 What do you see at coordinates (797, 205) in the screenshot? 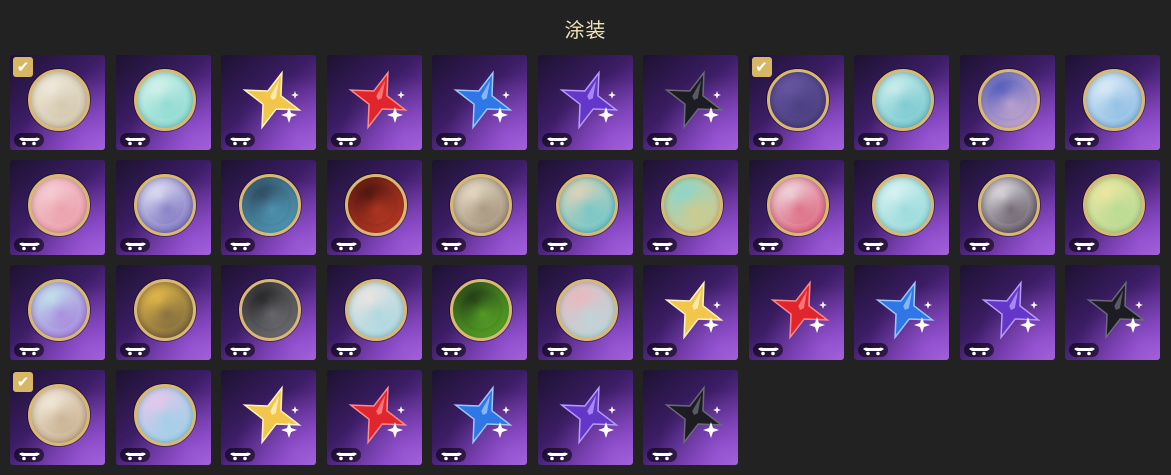
I see `dragon-swoosh-icon` at bounding box center [797, 205].